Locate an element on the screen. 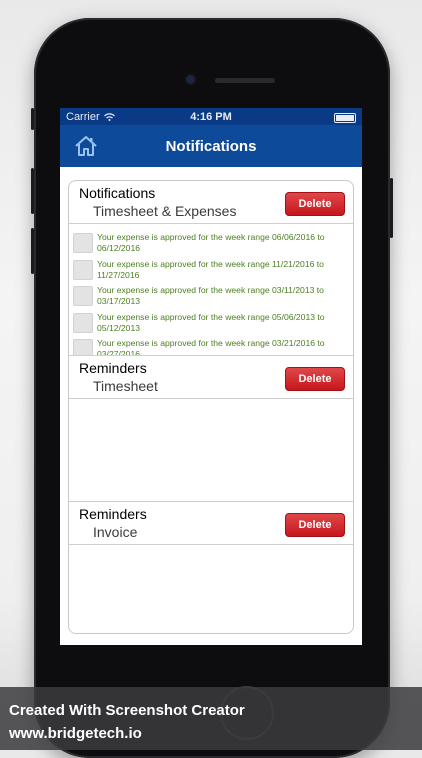  page-title: Notifications is located at coordinates (211, 146).